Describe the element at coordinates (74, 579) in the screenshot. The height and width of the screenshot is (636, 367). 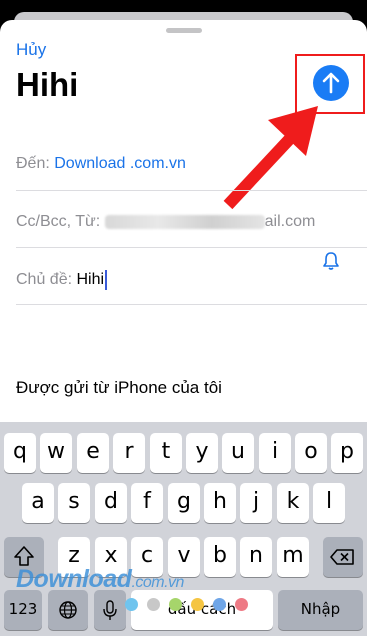
I see `watermark-brand: Download` at that location.